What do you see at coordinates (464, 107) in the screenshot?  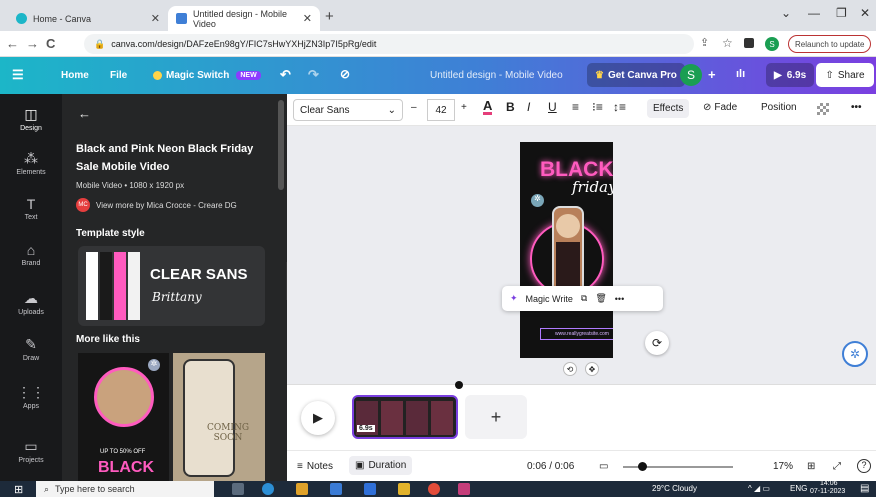 I see `increase-size-button: +` at bounding box center [464, 107].